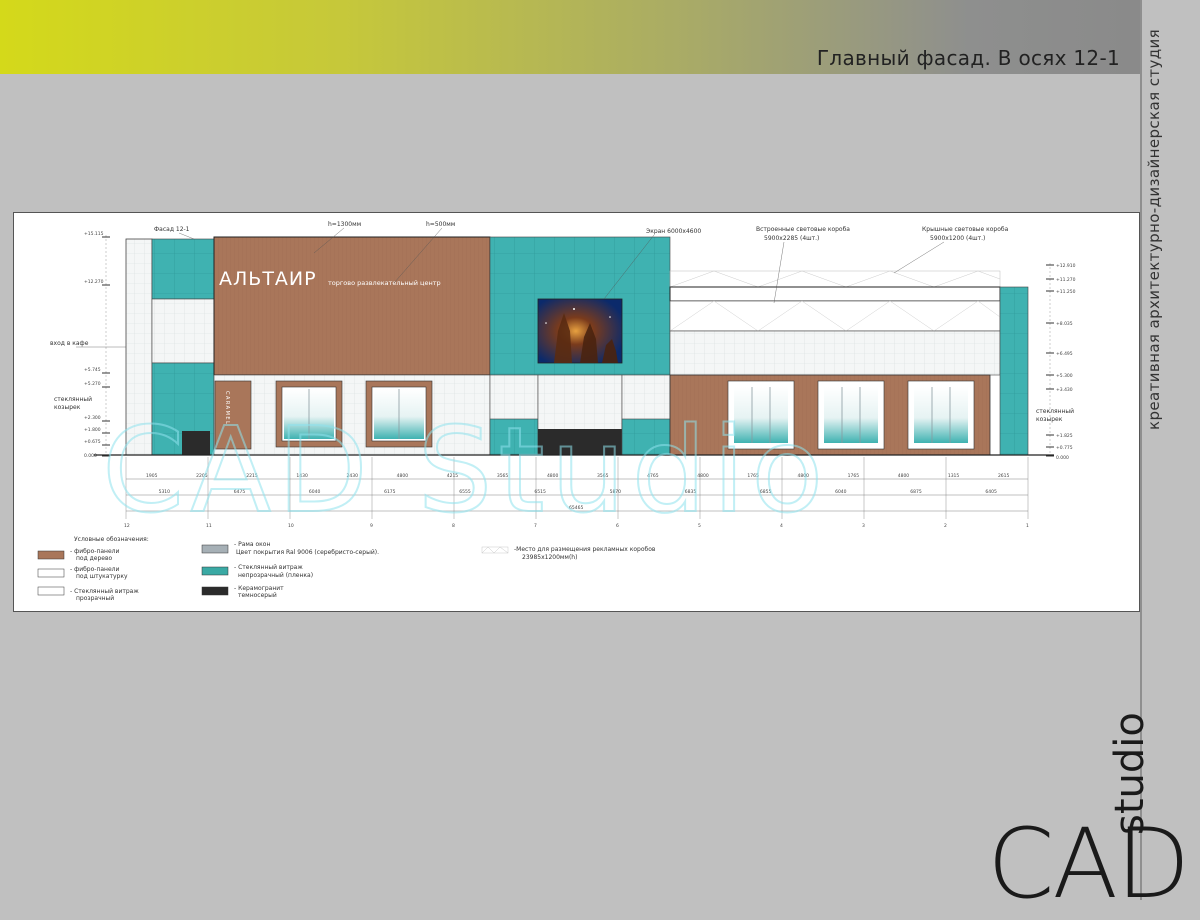 The height and width of the screenshot is (920, 1200). Describe the element at coordinates (841, 492) in the screenshot. I see `dimension-value: 6040` at that location.